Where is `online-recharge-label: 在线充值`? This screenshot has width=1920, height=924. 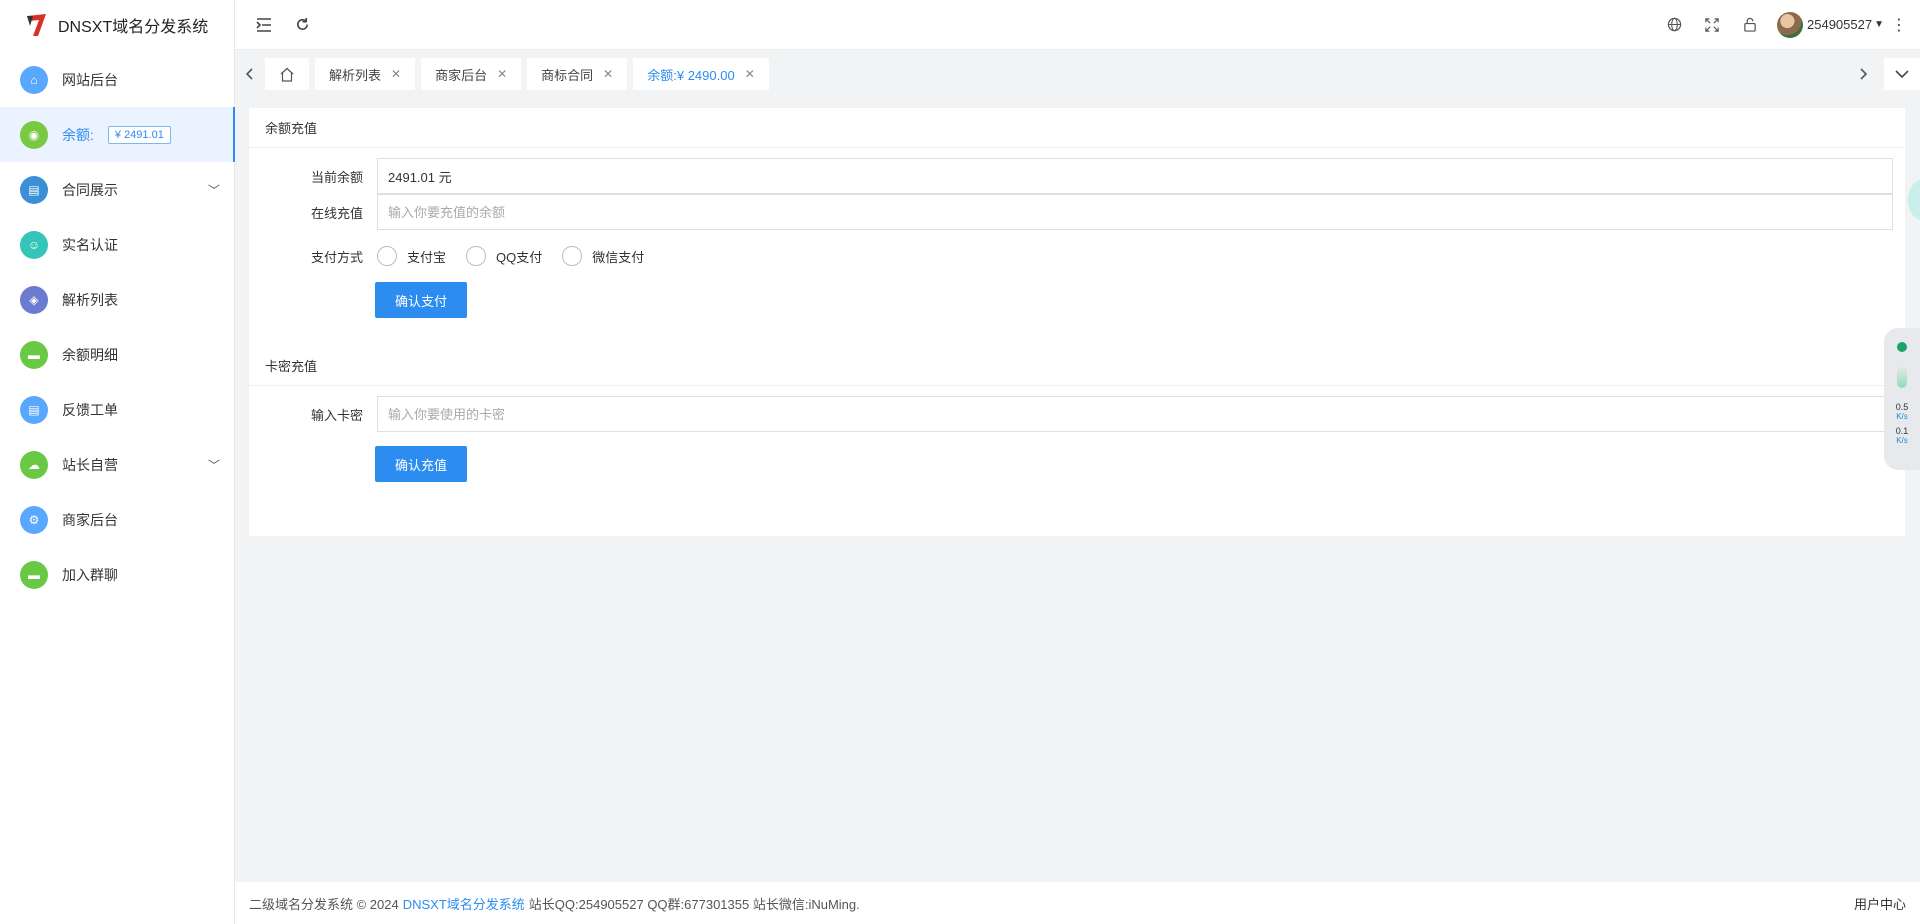
online-recharge-label: 在线充值 is located at coordinates (336, 213).